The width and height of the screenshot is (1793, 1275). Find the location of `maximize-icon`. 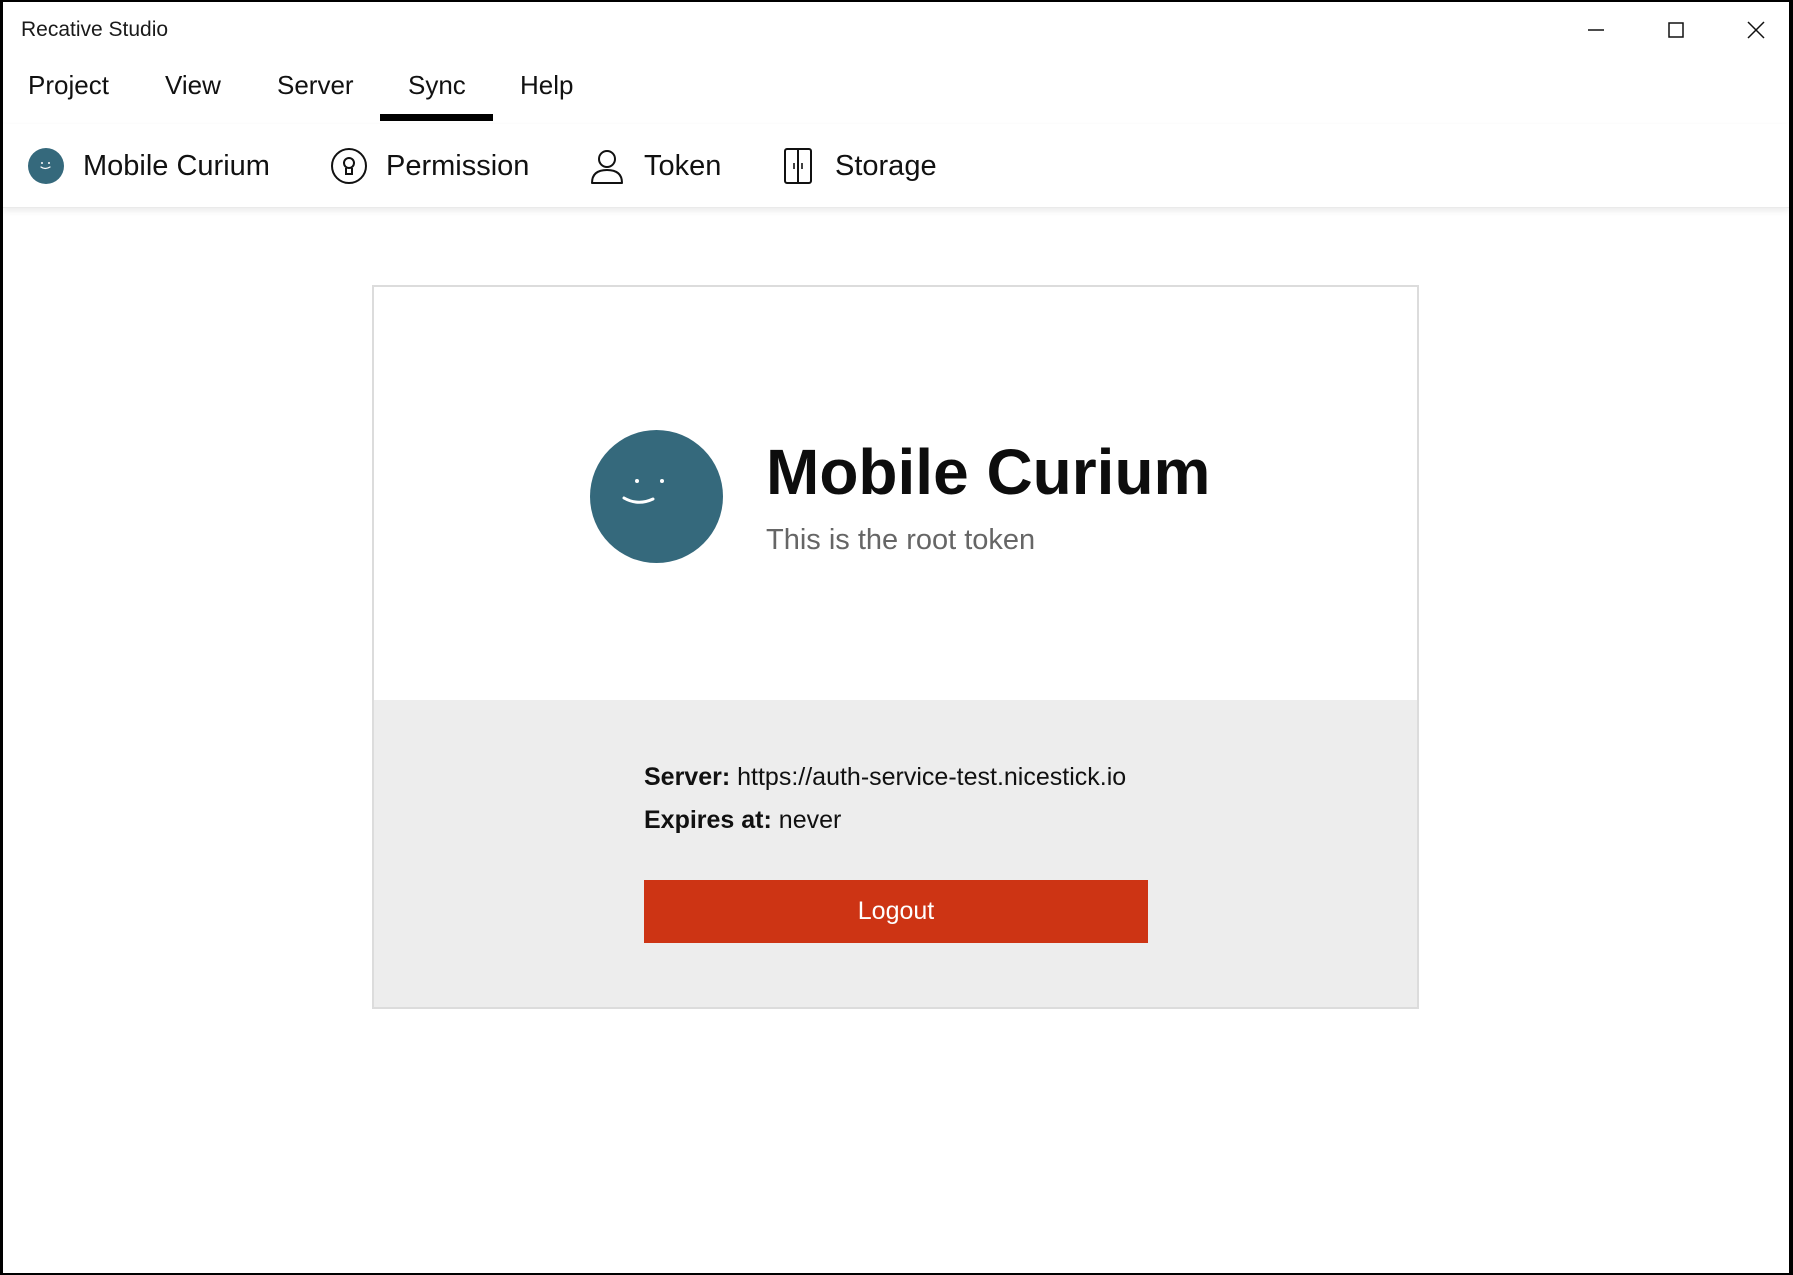

maximize-icon is located at coordinates (1676, 30).